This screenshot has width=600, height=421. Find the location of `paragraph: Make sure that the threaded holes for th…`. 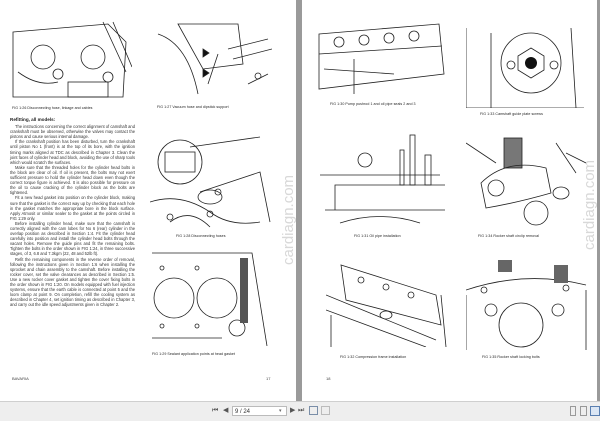

paragraph: Make sure that the threaded holes for th… is located at coordinates (72, 180).